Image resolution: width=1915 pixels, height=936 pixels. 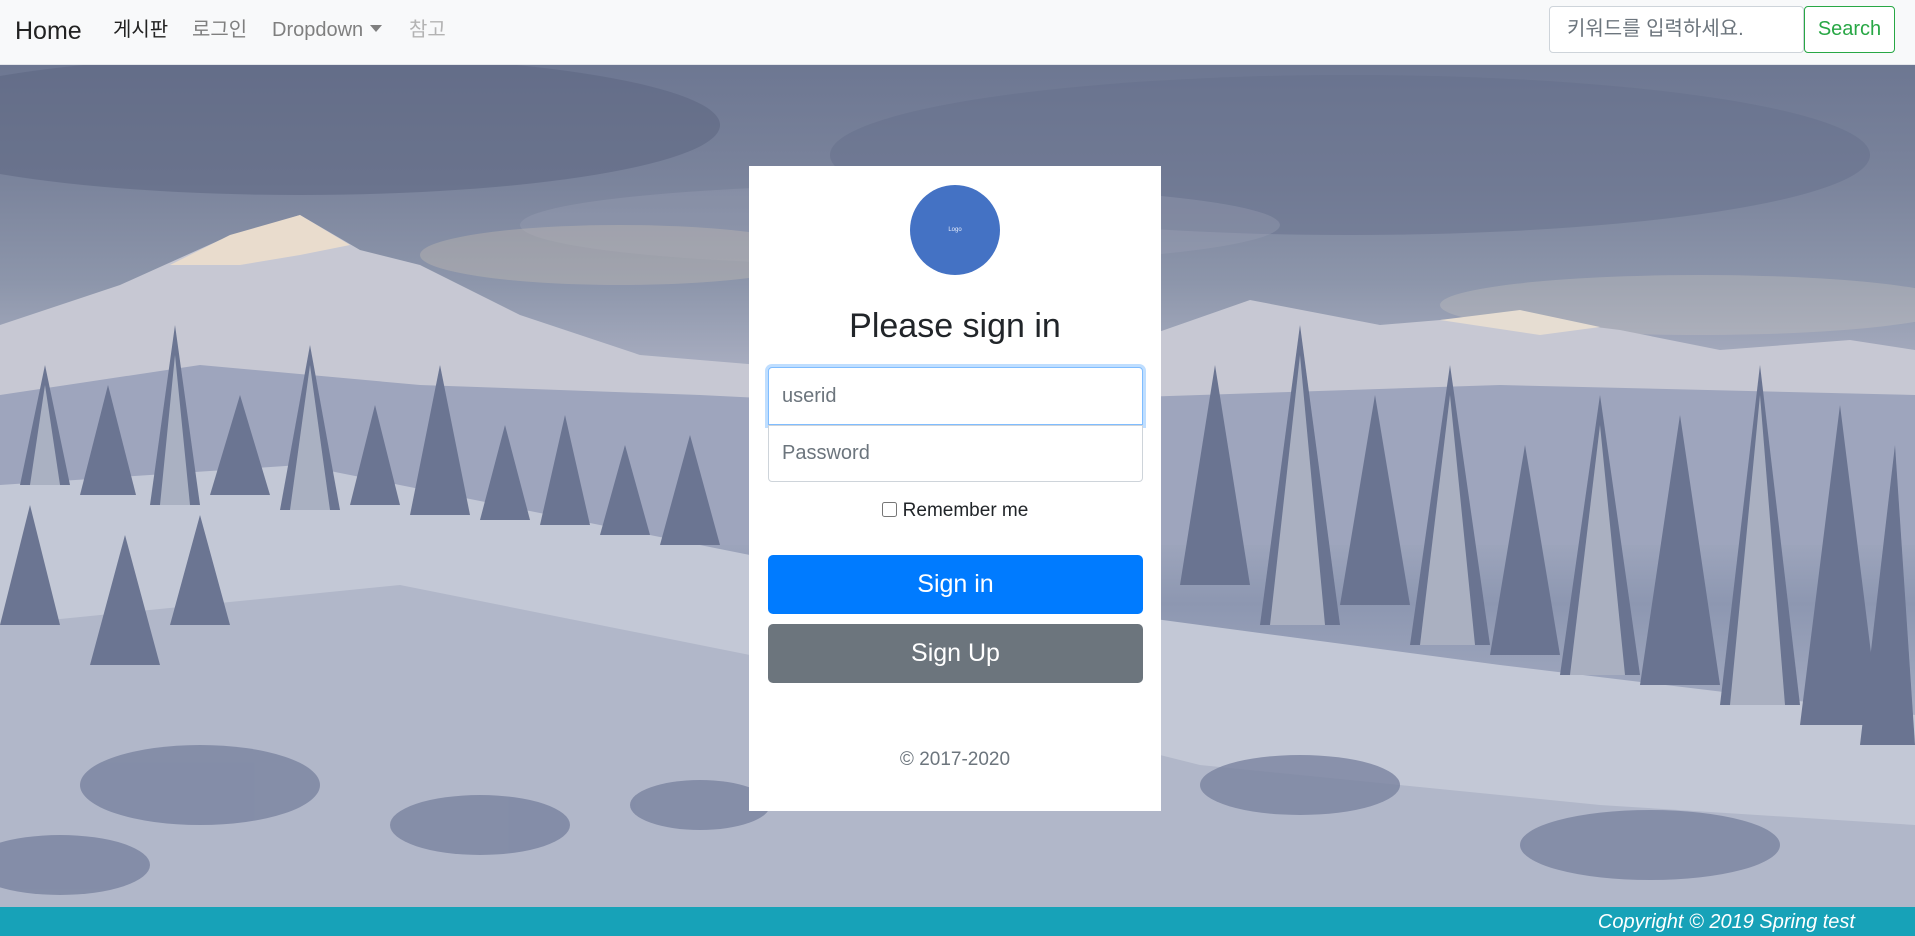 I want to click on caret-down-icon, so click(x=376, y=29).